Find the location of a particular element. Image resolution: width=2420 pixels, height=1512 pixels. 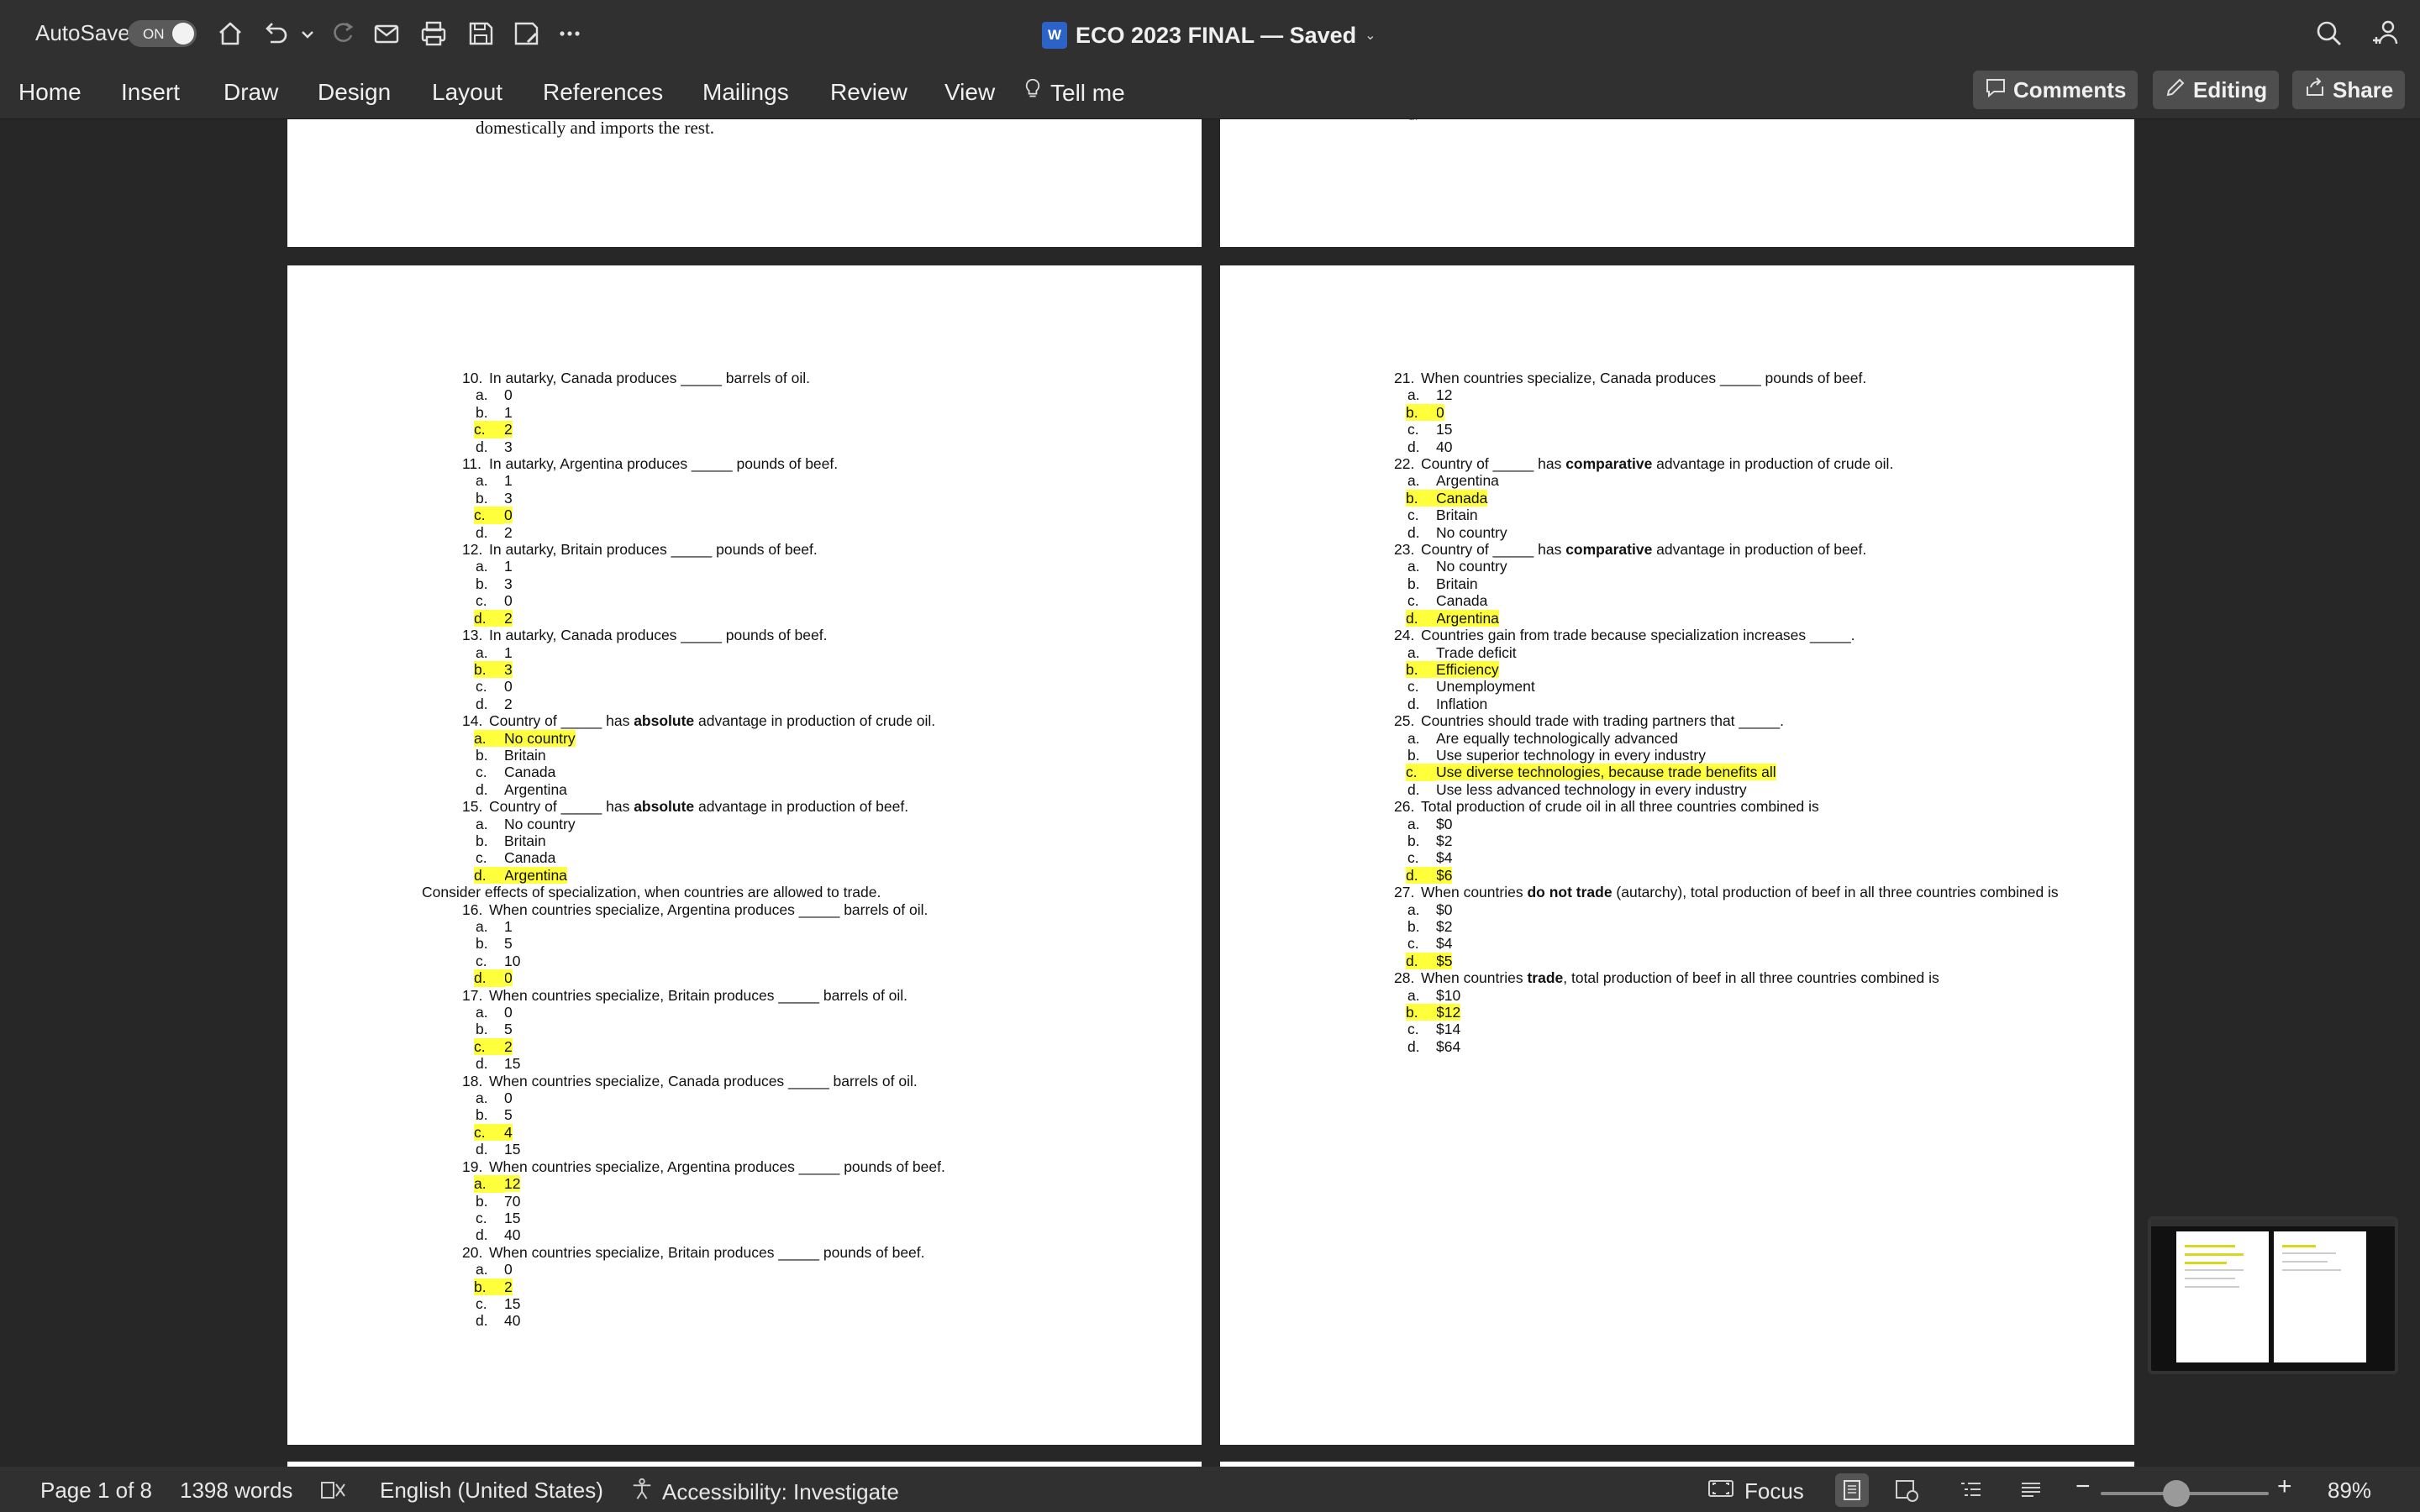

account-icon is located at coordinates (2385, 33).